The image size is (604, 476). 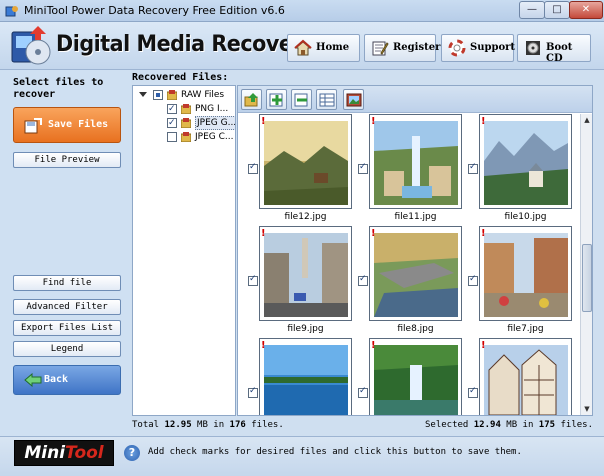 What do you see at coordinates (146, 425) in the screenshot?
I see `total-prefix: Total` at bounding box center [146, 425].